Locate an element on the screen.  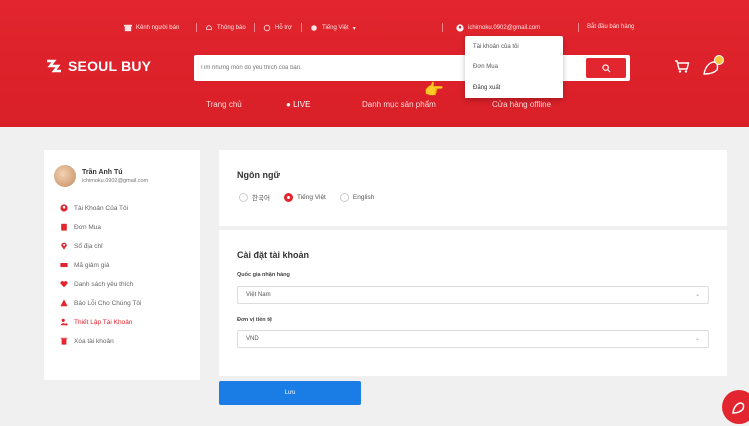
currency-value: VND is located at coordinates (252, 339).